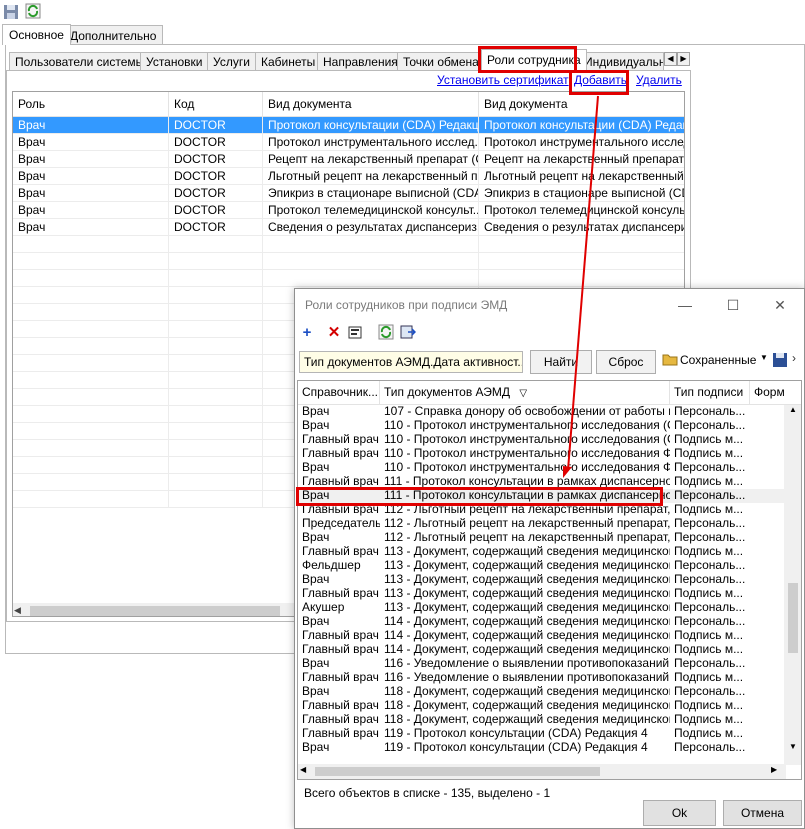  I want to click on chevron-down-icon: ▼, so click(764, 357).